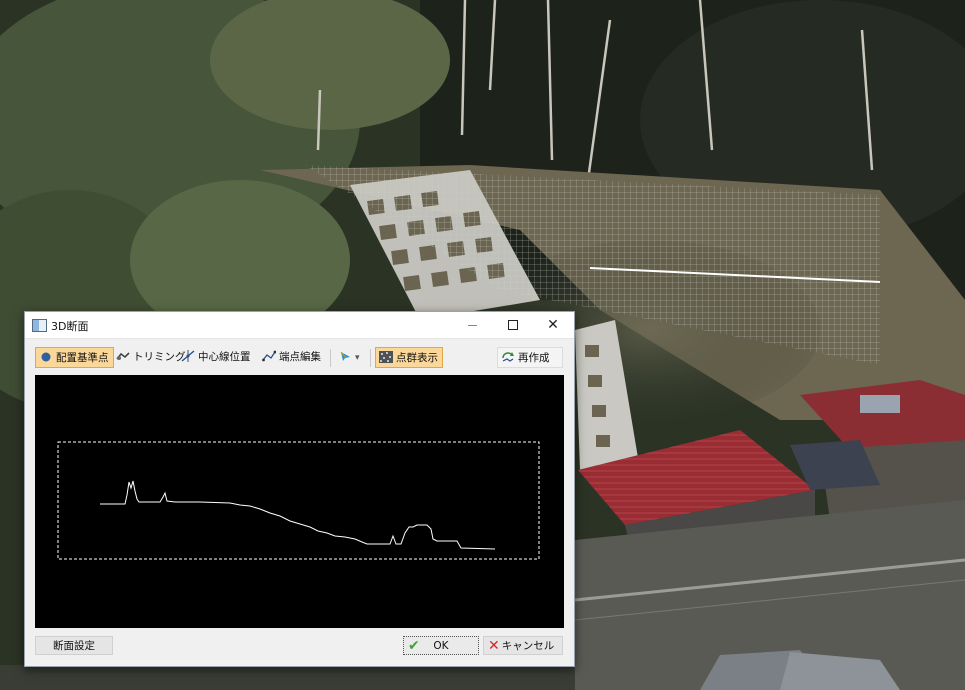 This screenshot has height=690, width=965. Describe the element at coordinates (298, 515) in the screenshot. I see `terrain-profile-line` at that location.